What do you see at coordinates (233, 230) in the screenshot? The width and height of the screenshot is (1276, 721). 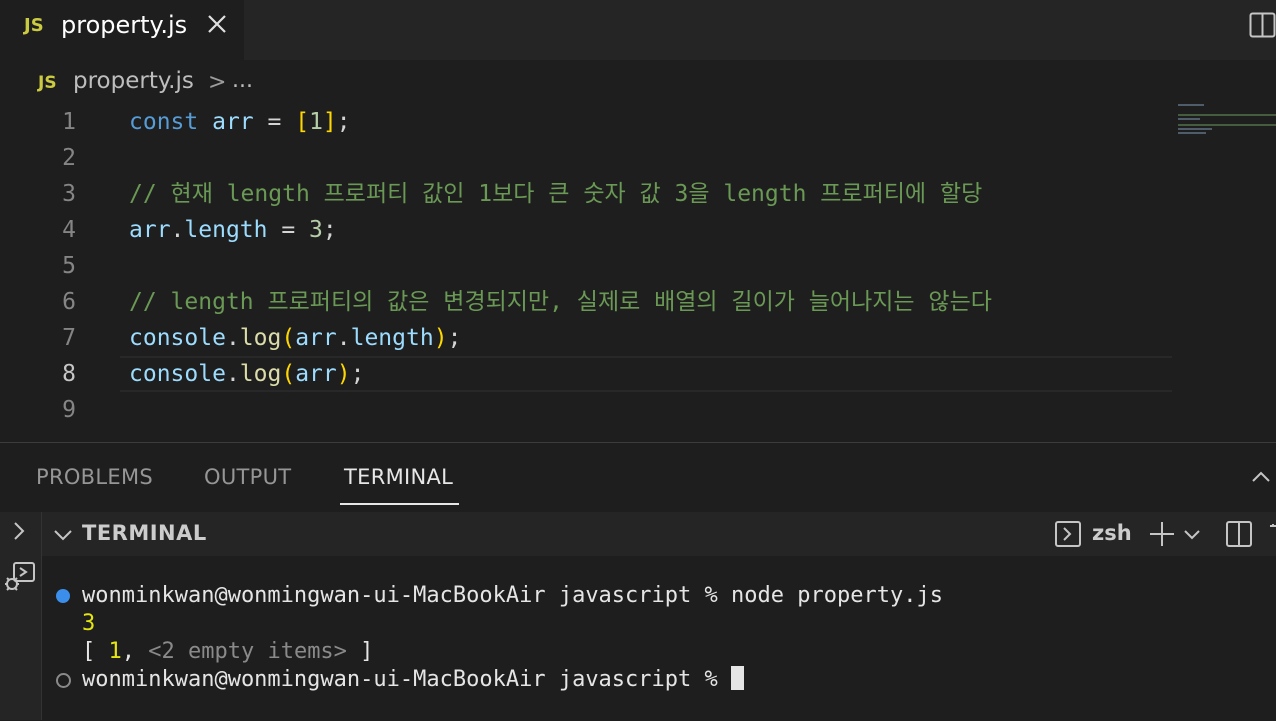 I see `code-text: arr.length = 3;` at bounding box center [233, 230].